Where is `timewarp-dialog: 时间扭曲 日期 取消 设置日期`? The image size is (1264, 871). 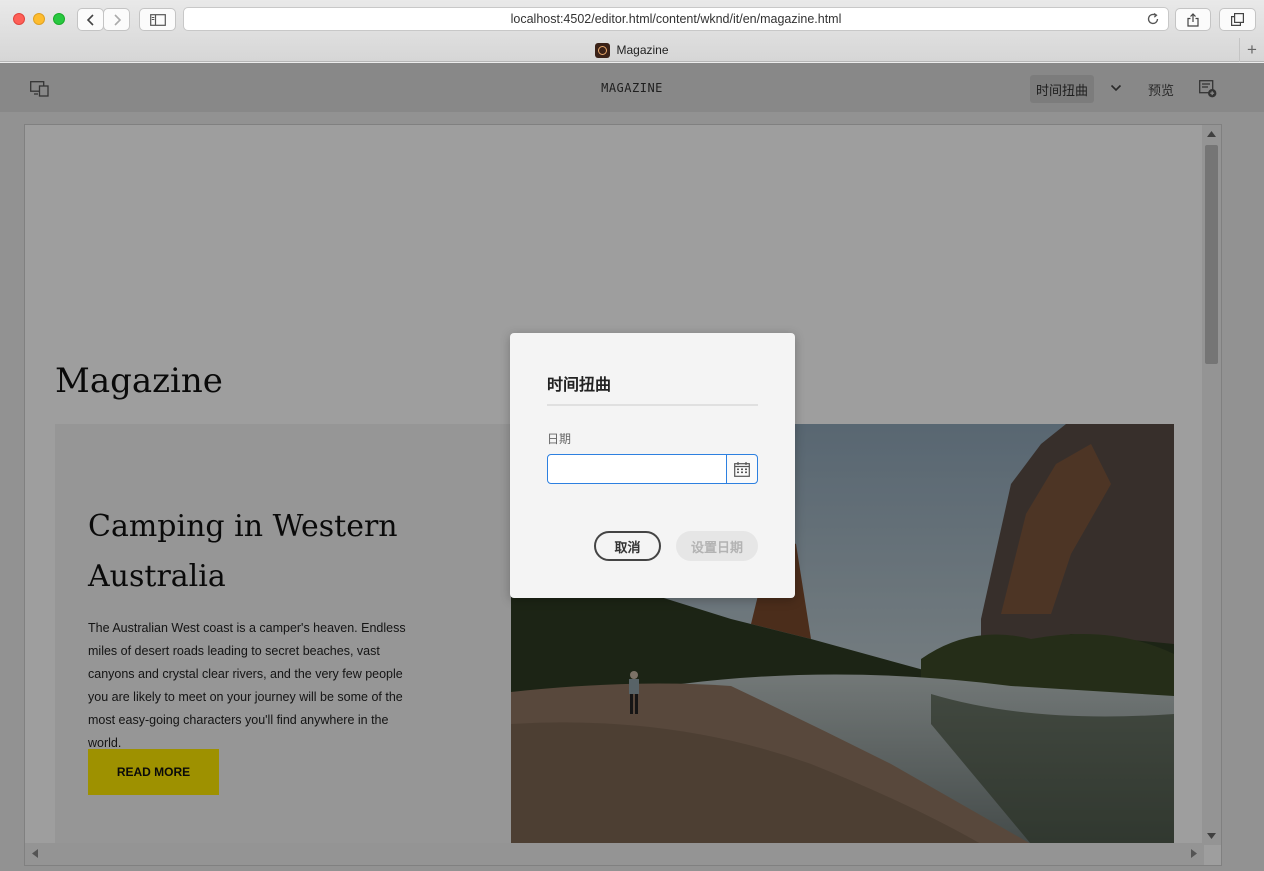
timewarp-dialog: 时间扭曲 日期 取消 设置日期 is located at coordinates (652, 465).